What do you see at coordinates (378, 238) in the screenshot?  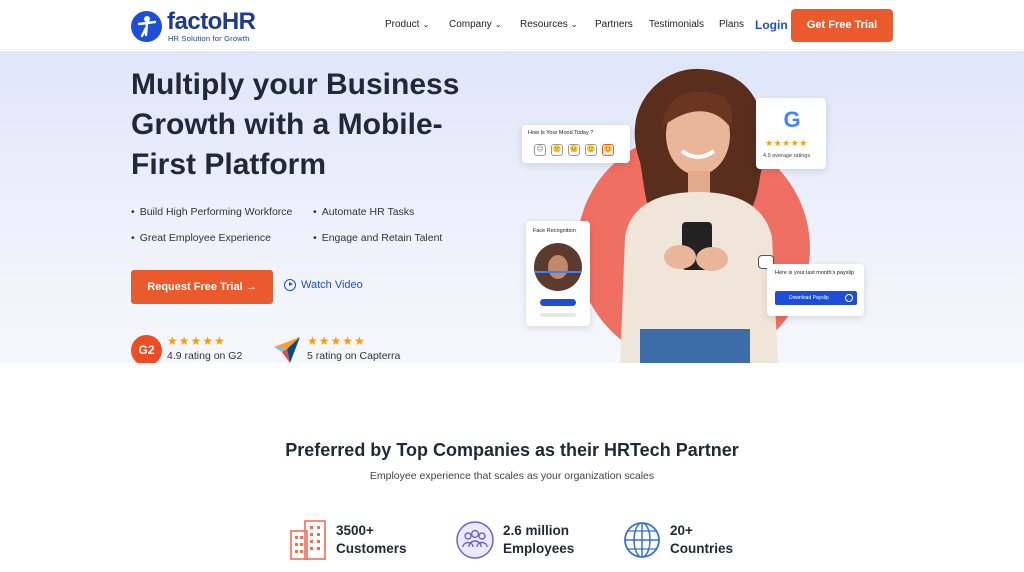 I see `hero-bullet: Engage and Retain Talent` at bounding box center [378, 238].